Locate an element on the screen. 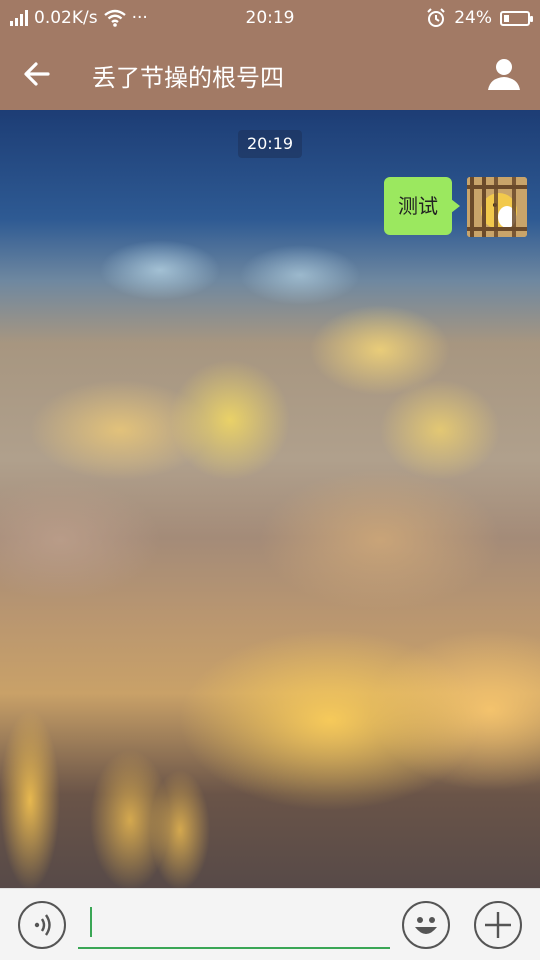 The image size is (540, 960). plus-icon is located at coordinates (498, 925).